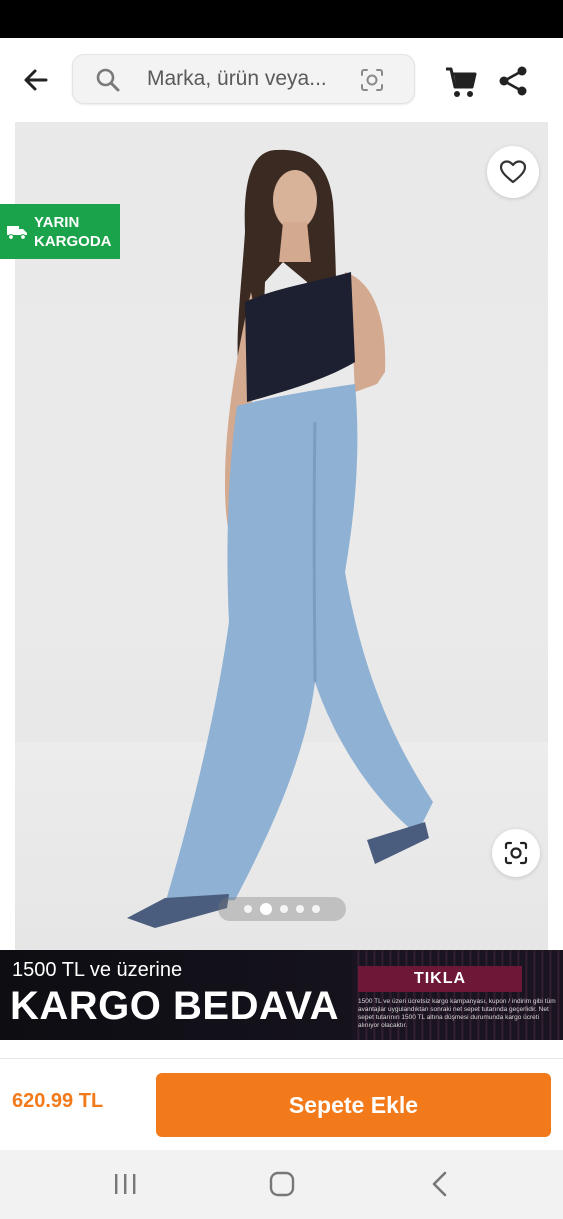  I want to click on purchase-bar: 620.99 TL Sepete Ekle, so click(281, 1104).